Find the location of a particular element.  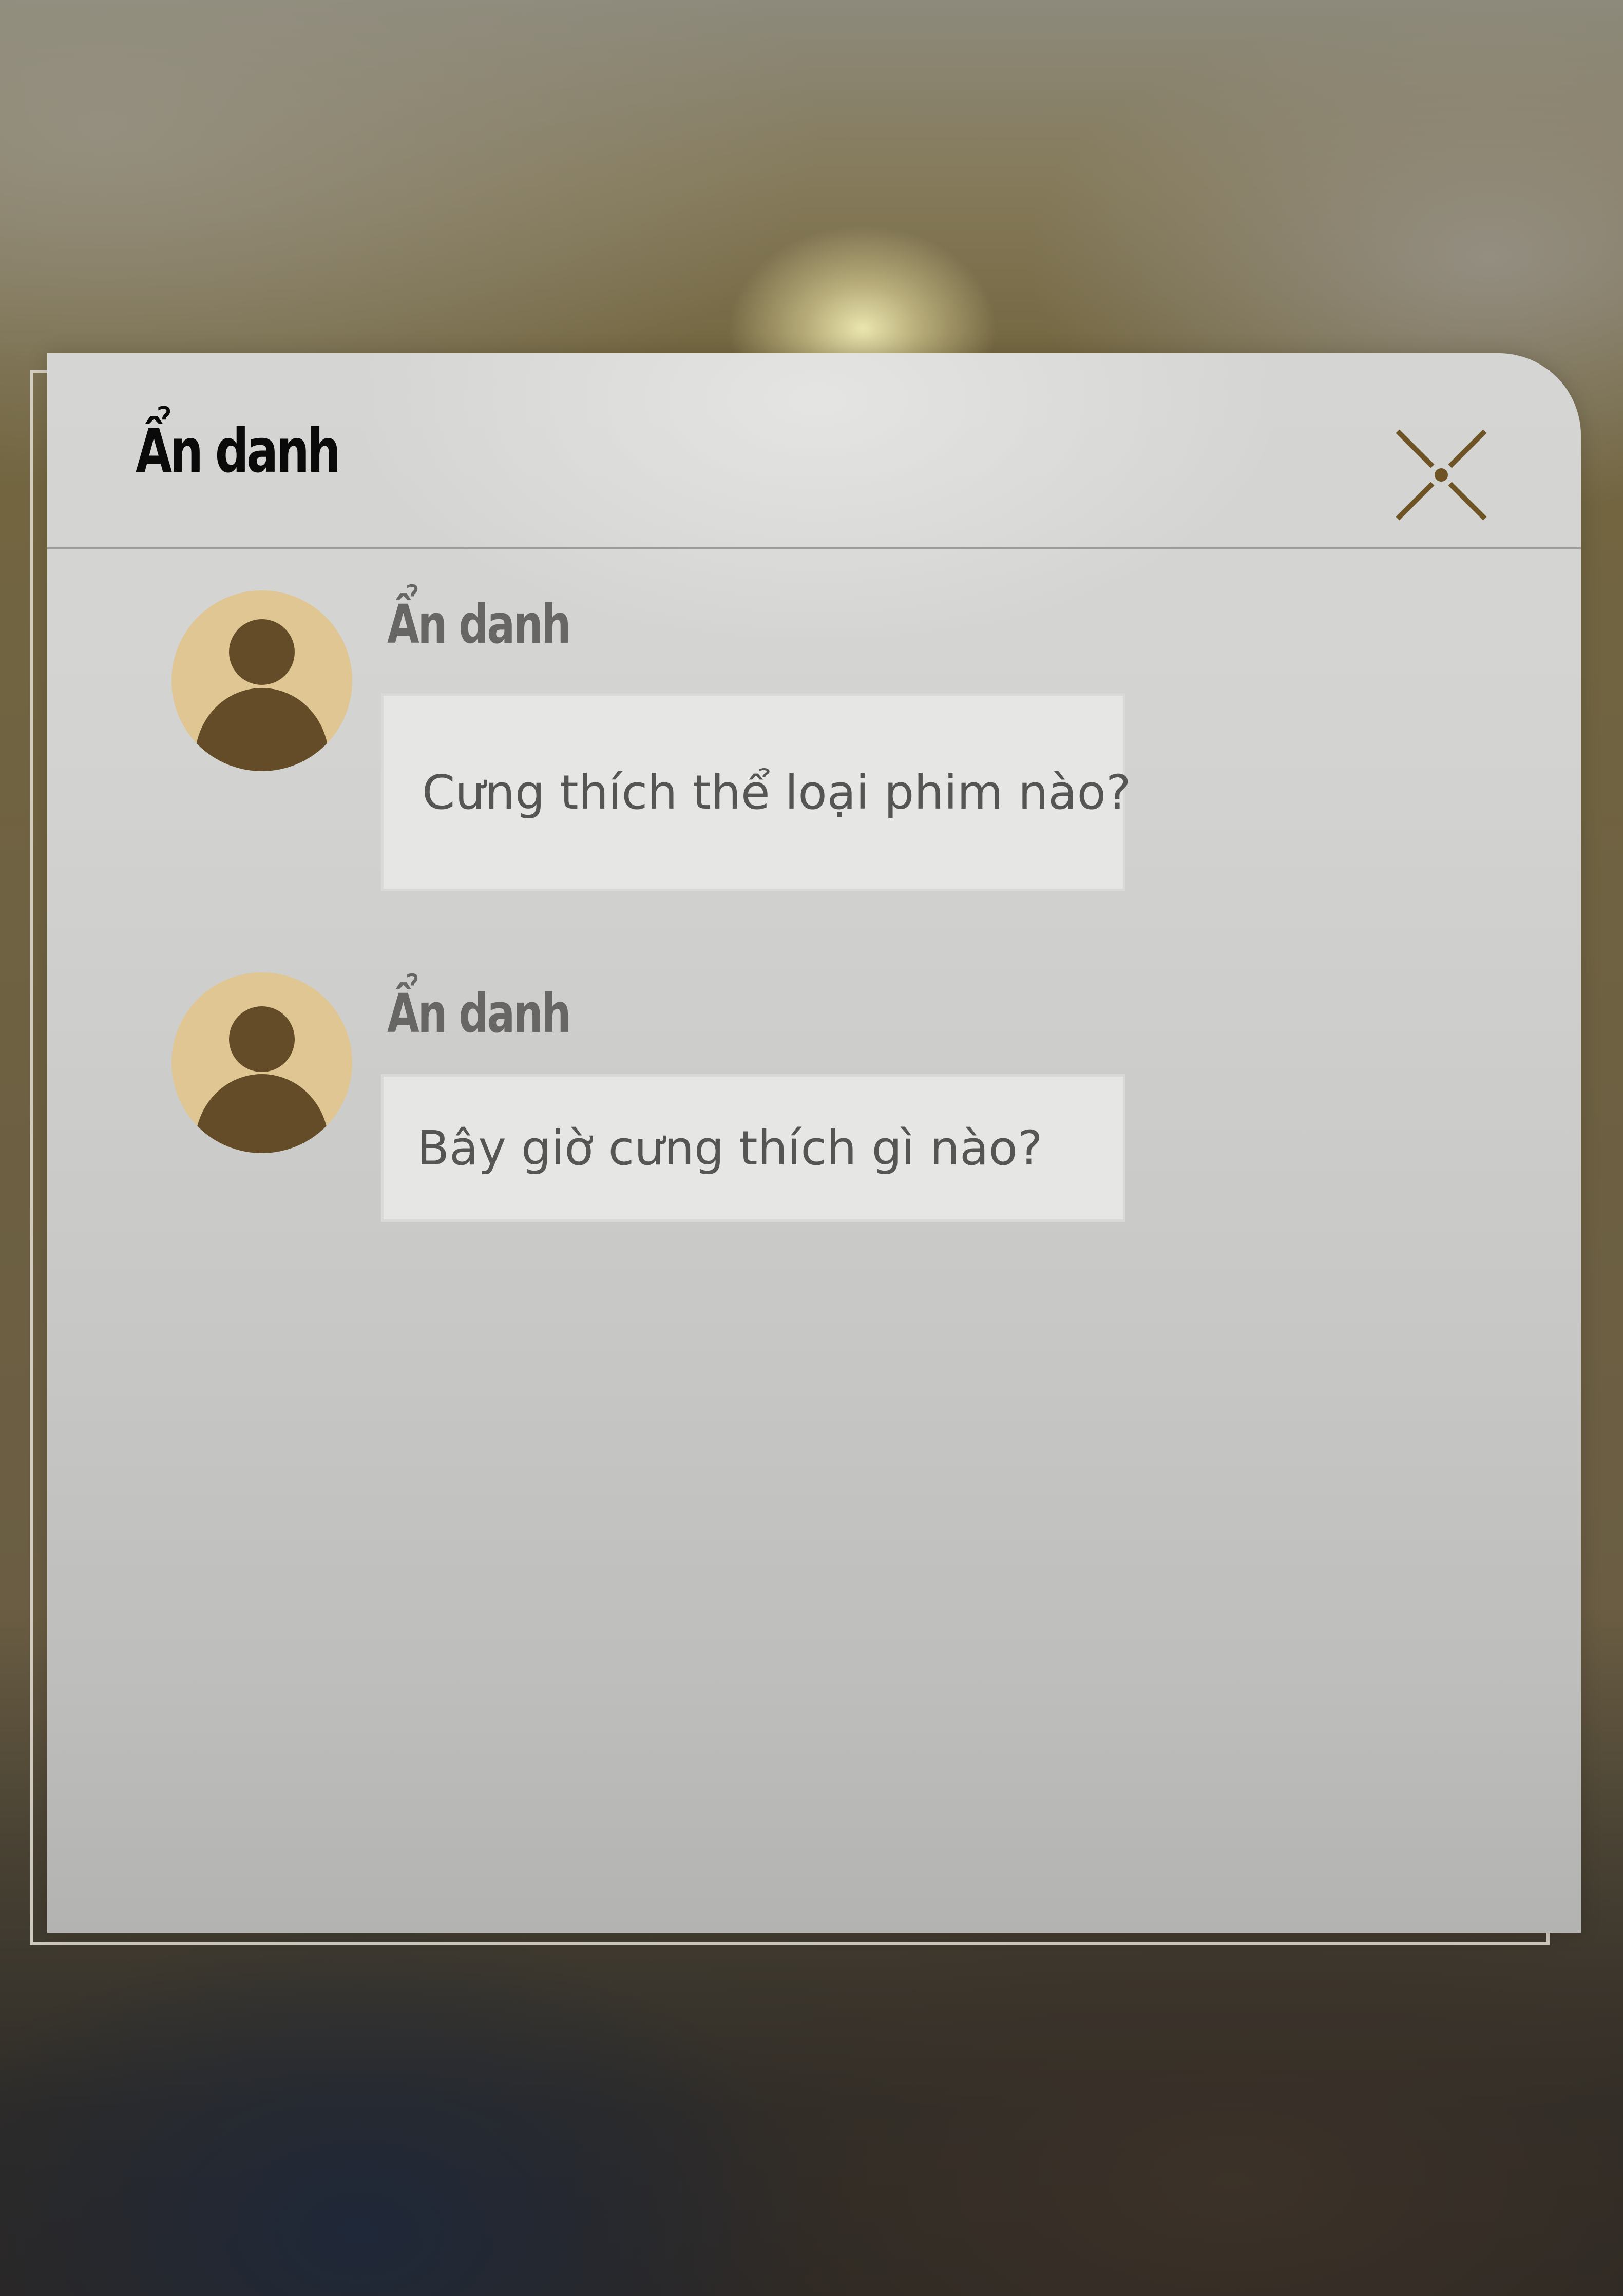

chat-title: Ẩn danh is located at coordinates (239, 450).